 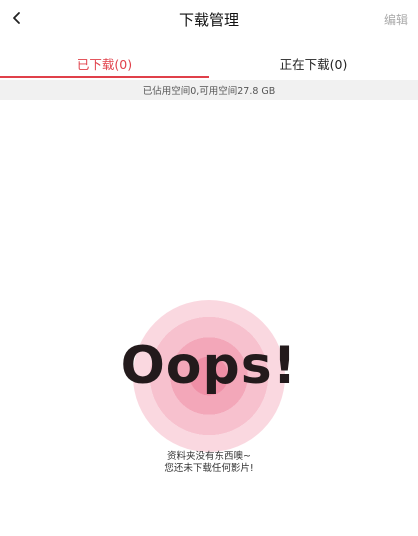 I want to click on back-button, so click(x=17, y=18).